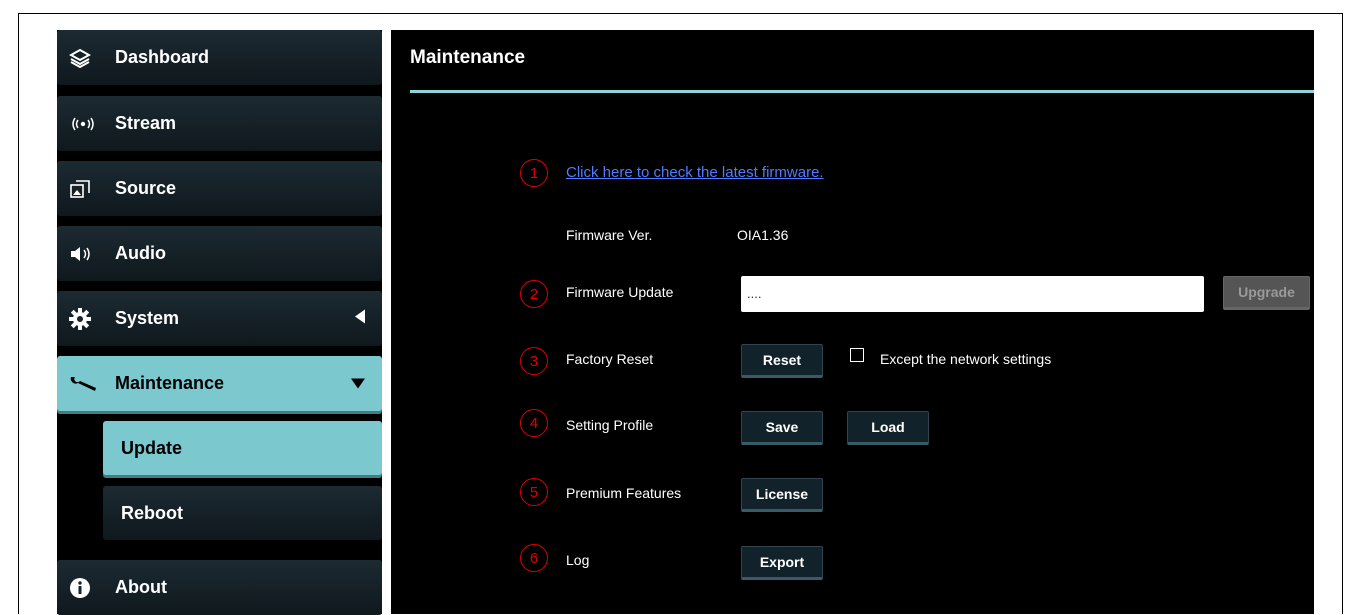 The image size is (1362, 615). Describe the element at coordinates (534, 294) in the screenshot. I see `marker-2: 2` at that location.